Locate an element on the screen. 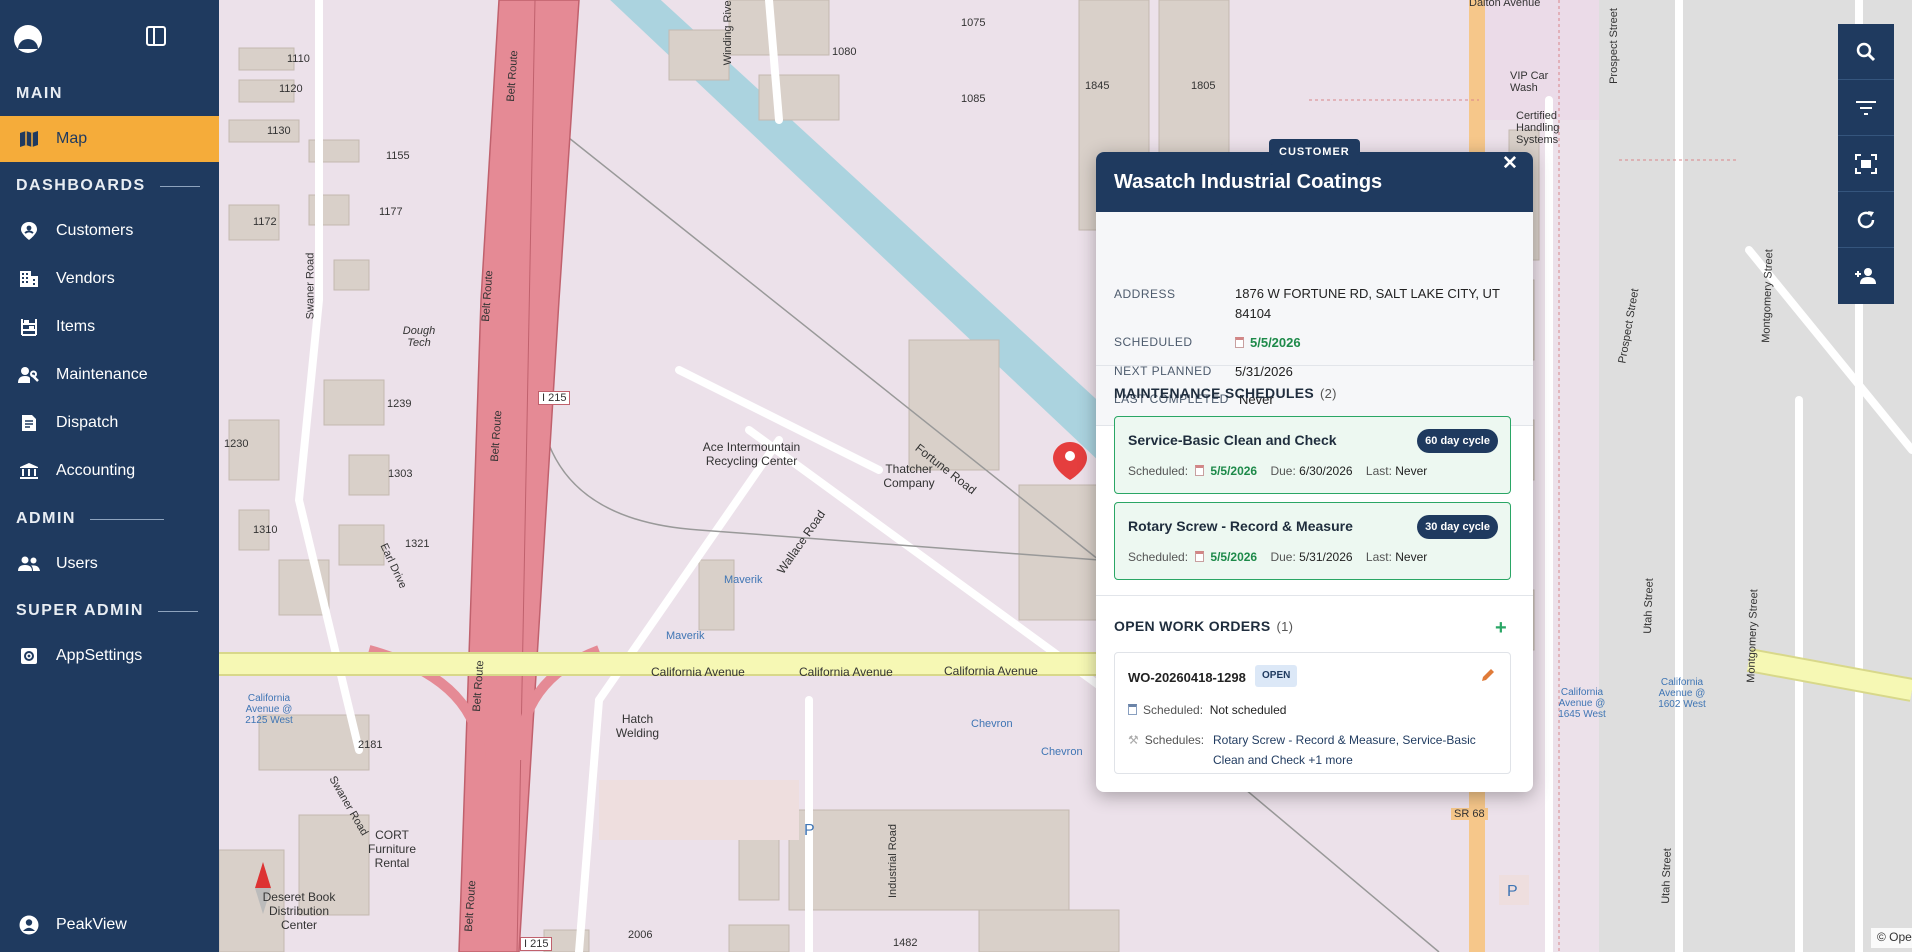 The height and width of the screenshot is (952, 1912). building-number: 1321 is located at coordinates (417, 544).